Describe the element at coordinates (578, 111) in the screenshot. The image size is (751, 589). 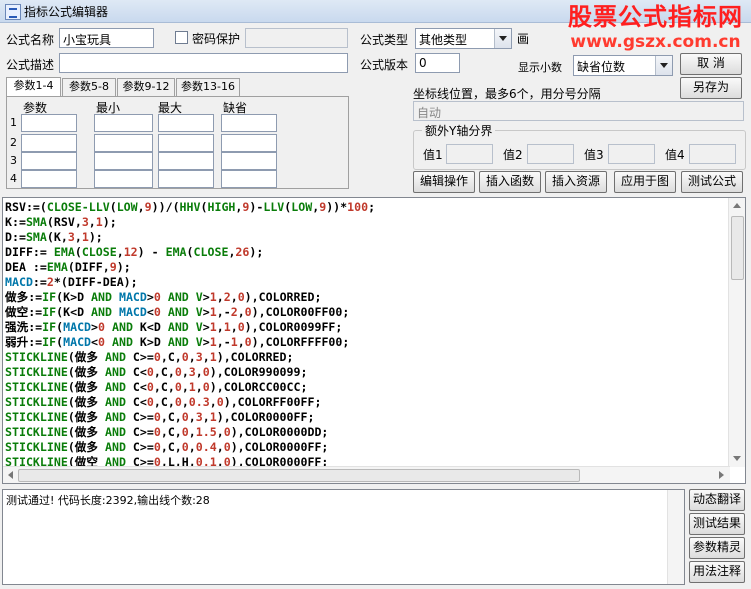
I see `axis-position-input: 自动` at that location.